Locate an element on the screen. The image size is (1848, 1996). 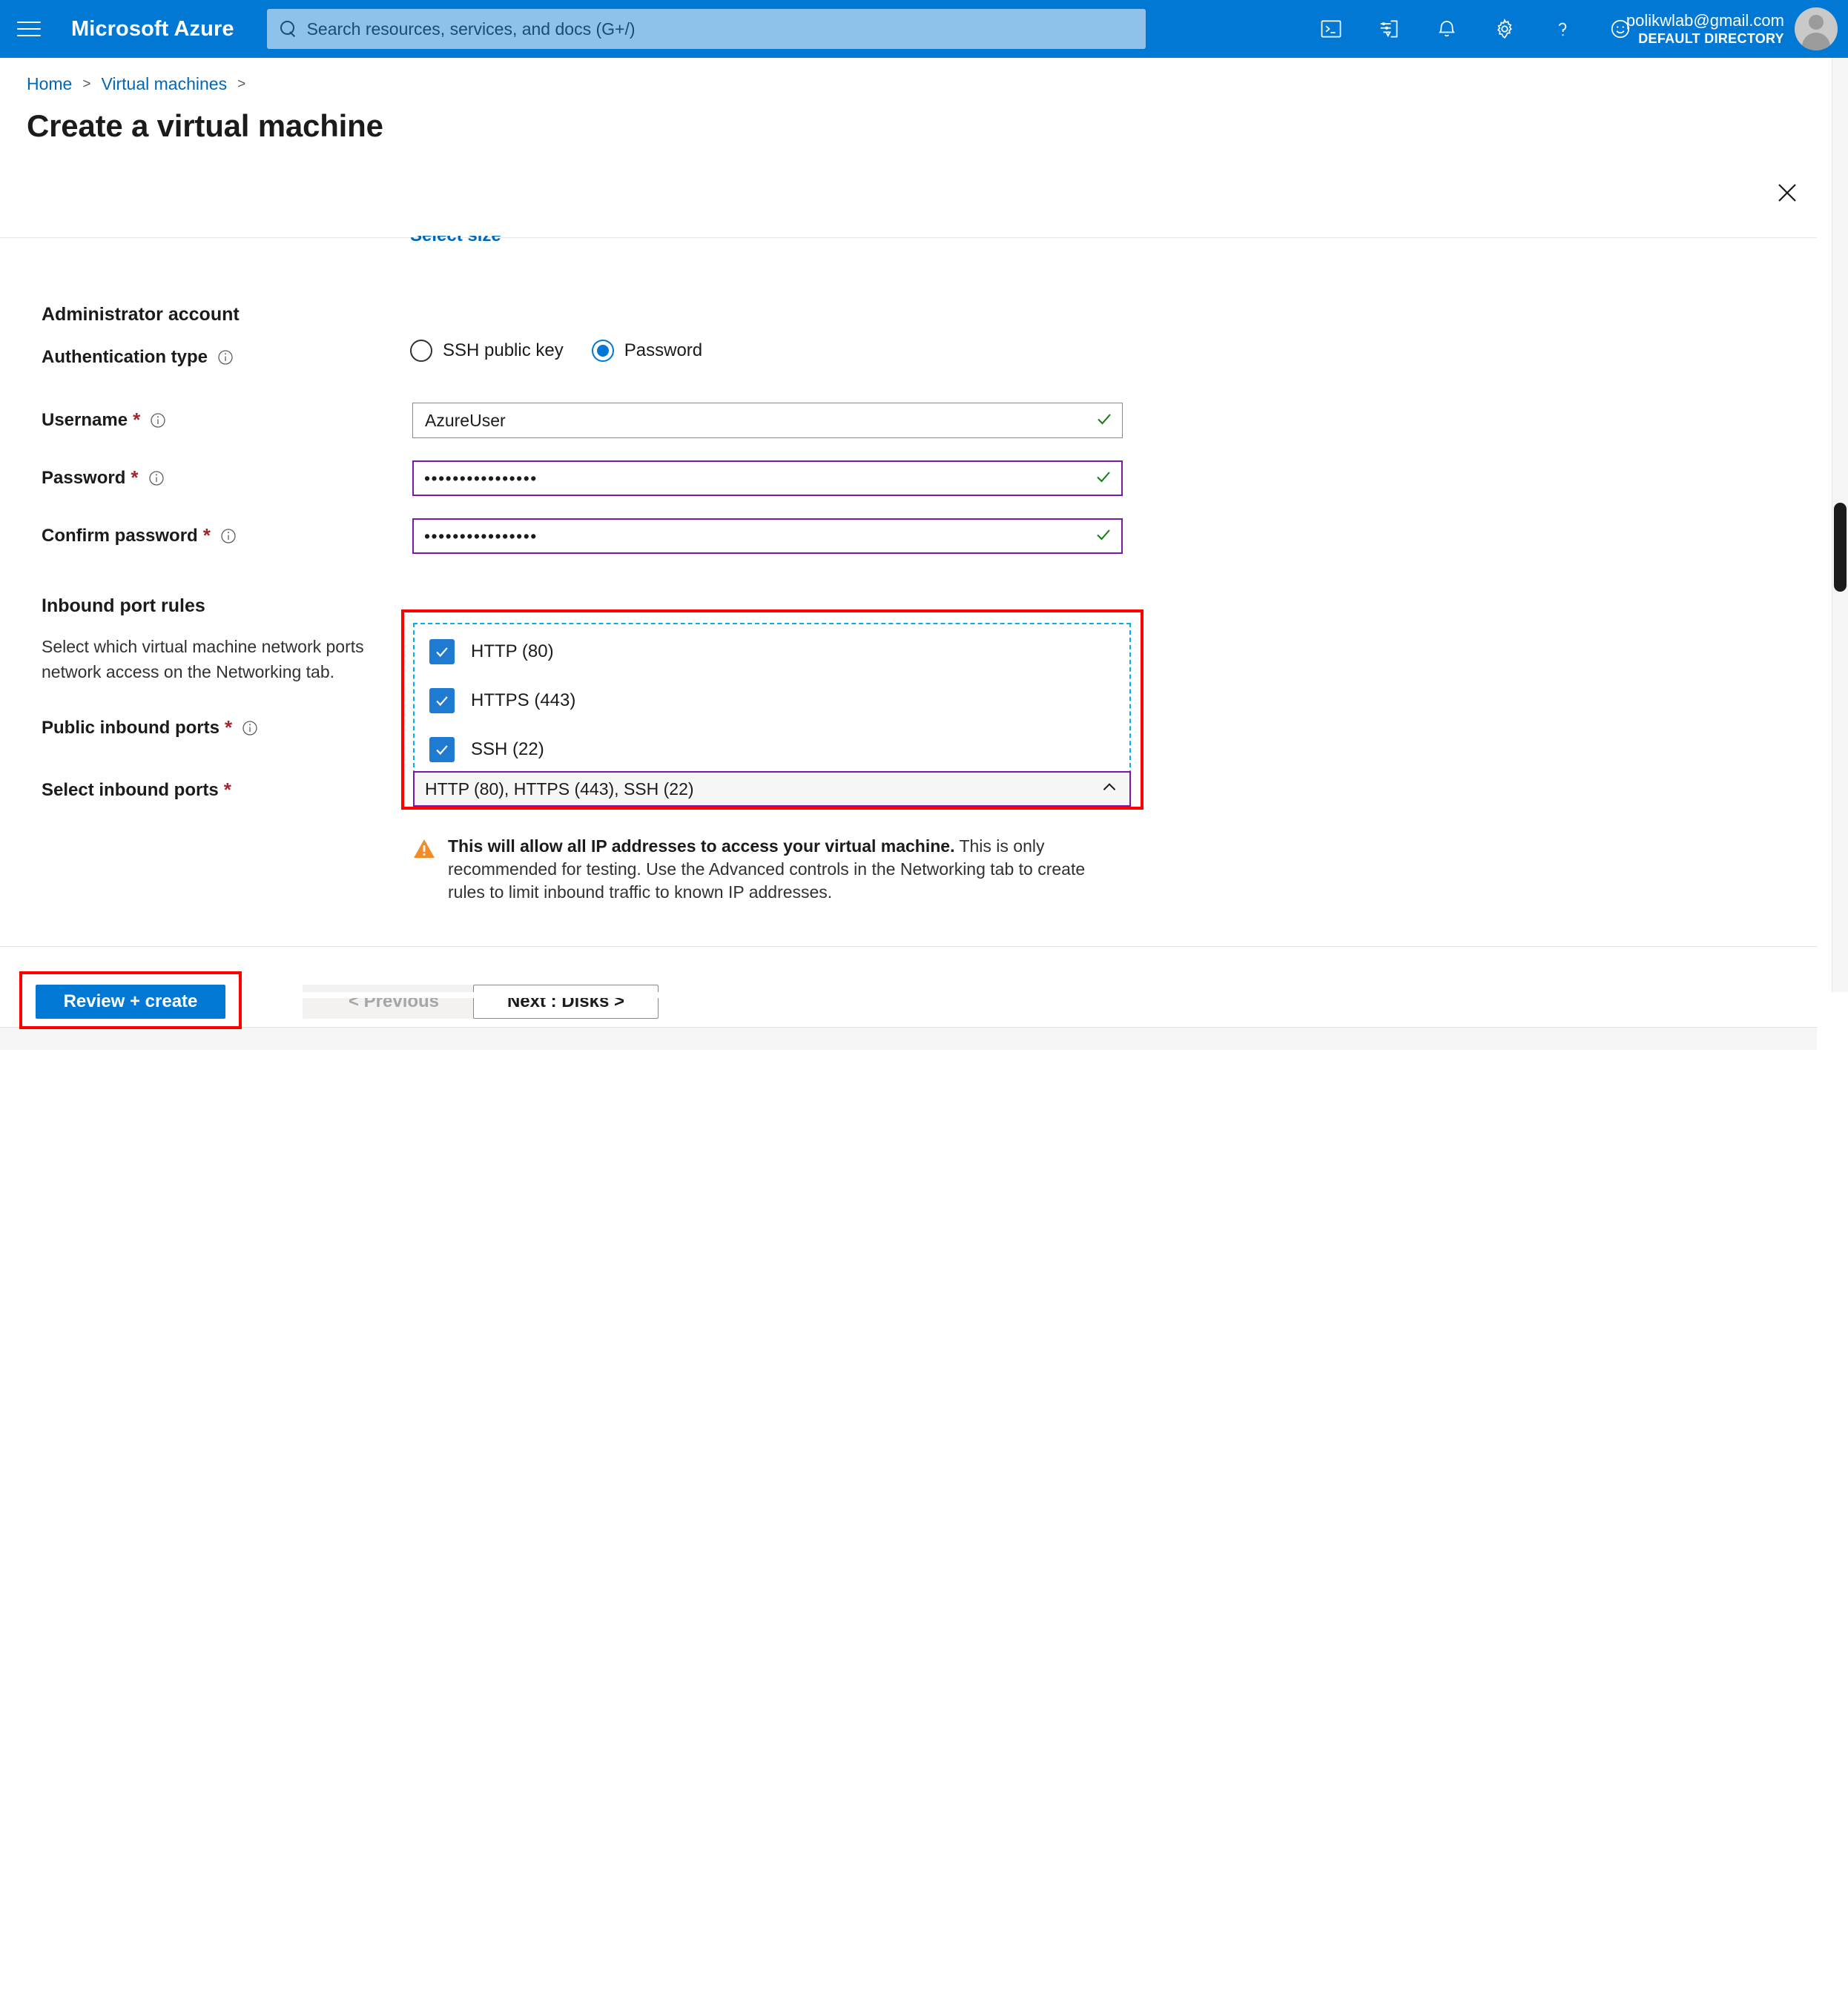
password-input: •••••••••••••••• is located at coordinates (481, 479).